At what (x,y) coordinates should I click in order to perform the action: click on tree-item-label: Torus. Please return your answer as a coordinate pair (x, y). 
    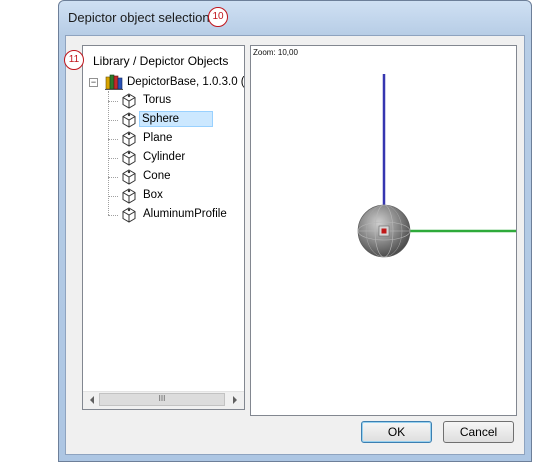
    Looking at the image, I should click on (157, 100).